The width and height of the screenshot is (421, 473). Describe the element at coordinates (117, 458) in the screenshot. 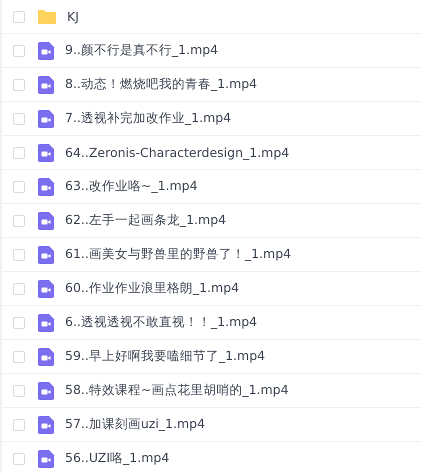

I see `file-name: 56..UZI咯_1.mp4` at that location.